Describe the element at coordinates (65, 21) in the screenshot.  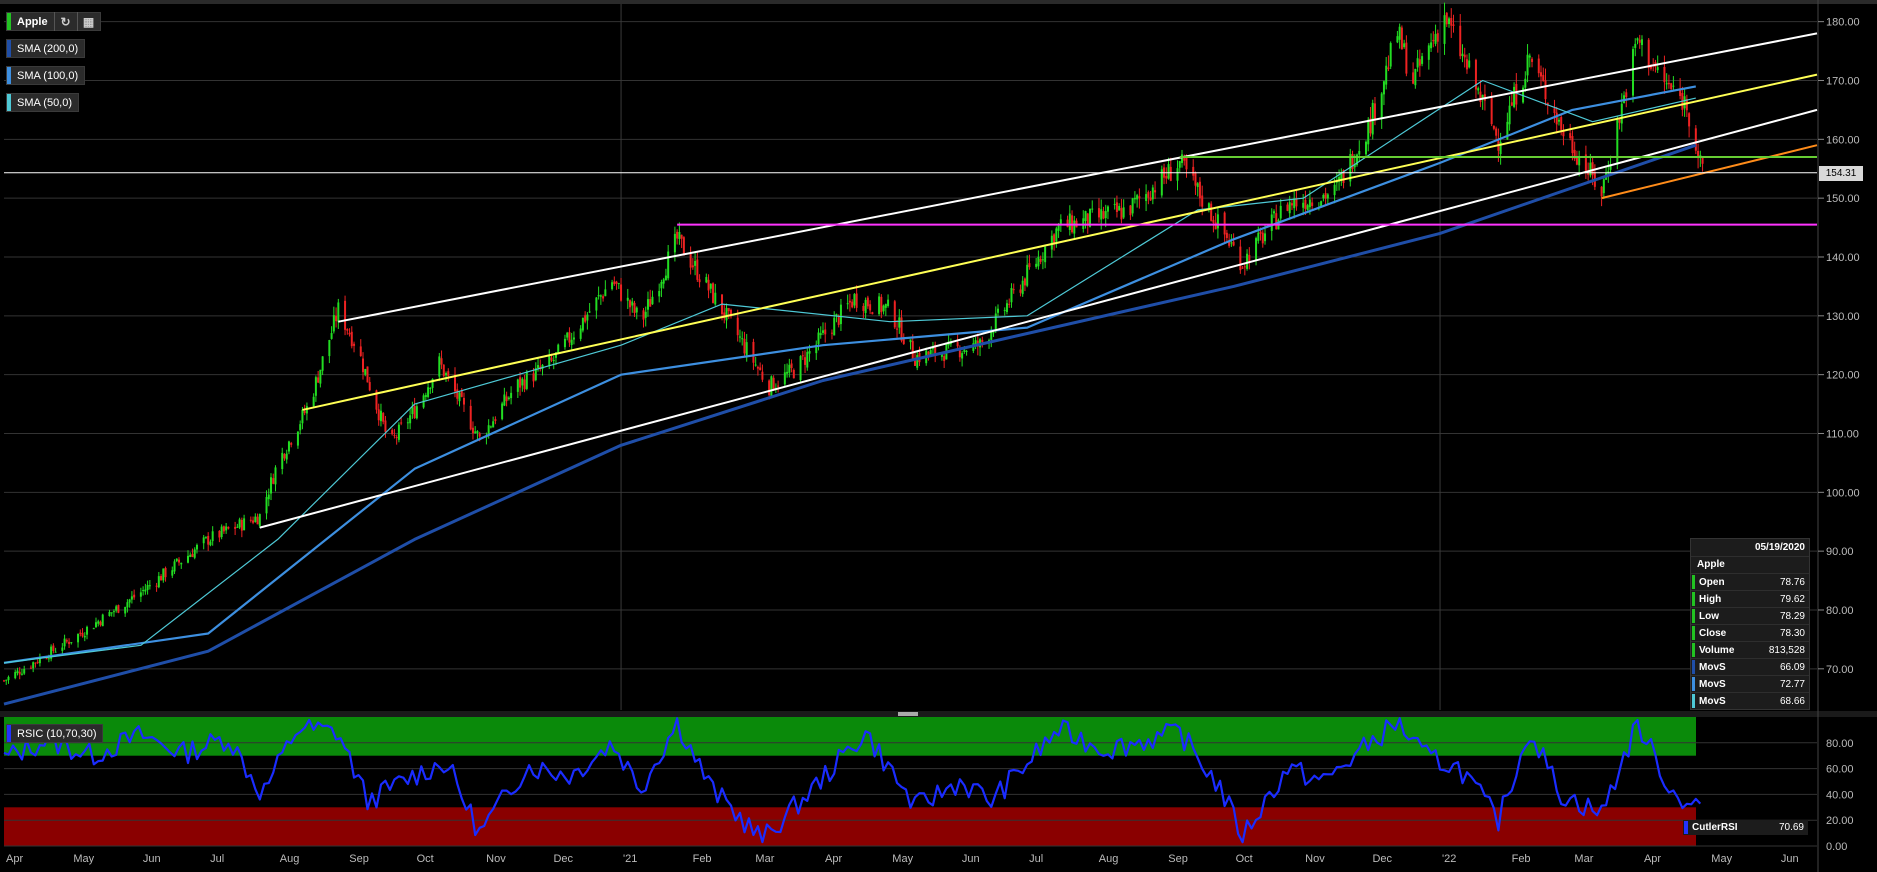
I see `refresh-icon: ↻` at that location.